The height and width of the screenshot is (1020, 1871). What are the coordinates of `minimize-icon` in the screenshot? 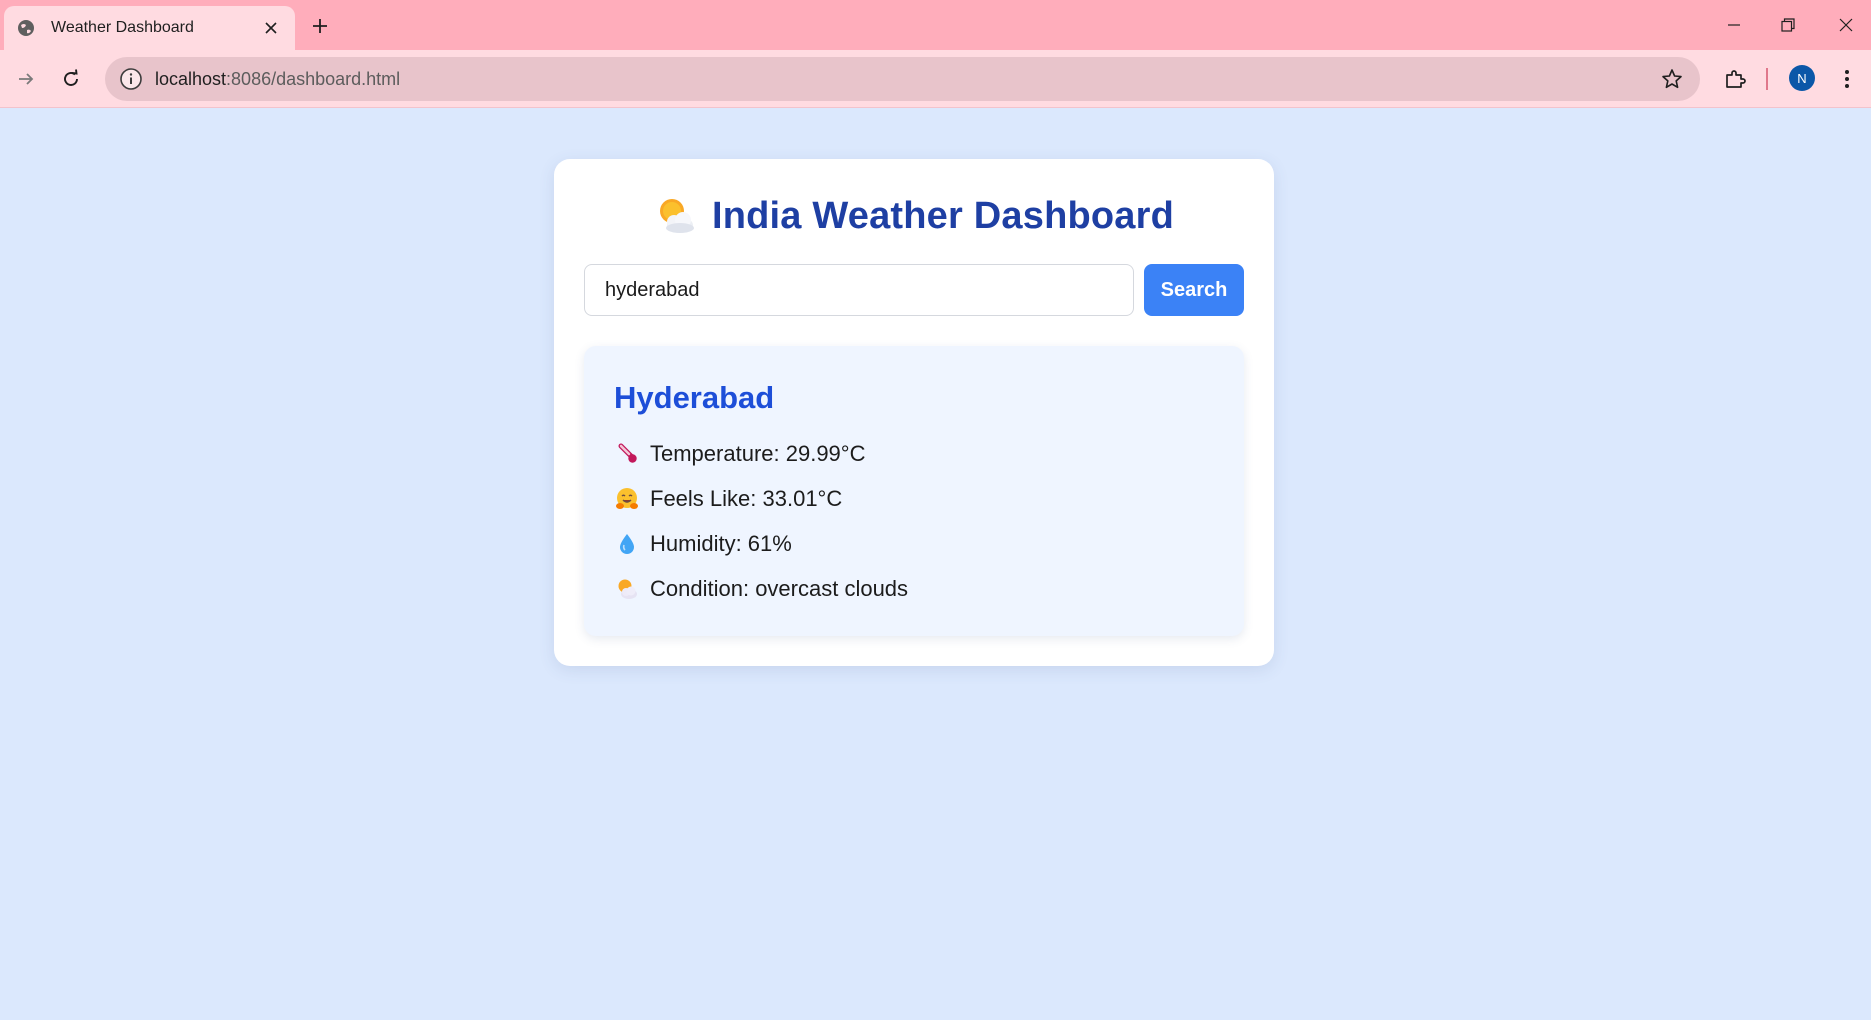 It's located at (1734, 25).